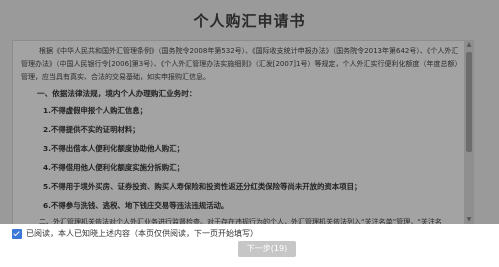 Image resolution: width=499 pixels, height=267 pixels. I want to click on scrollbar-thumb, so click(469, 102).